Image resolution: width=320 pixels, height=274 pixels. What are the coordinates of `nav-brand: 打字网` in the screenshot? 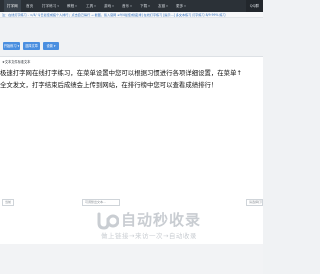 It's located at (12, 6).